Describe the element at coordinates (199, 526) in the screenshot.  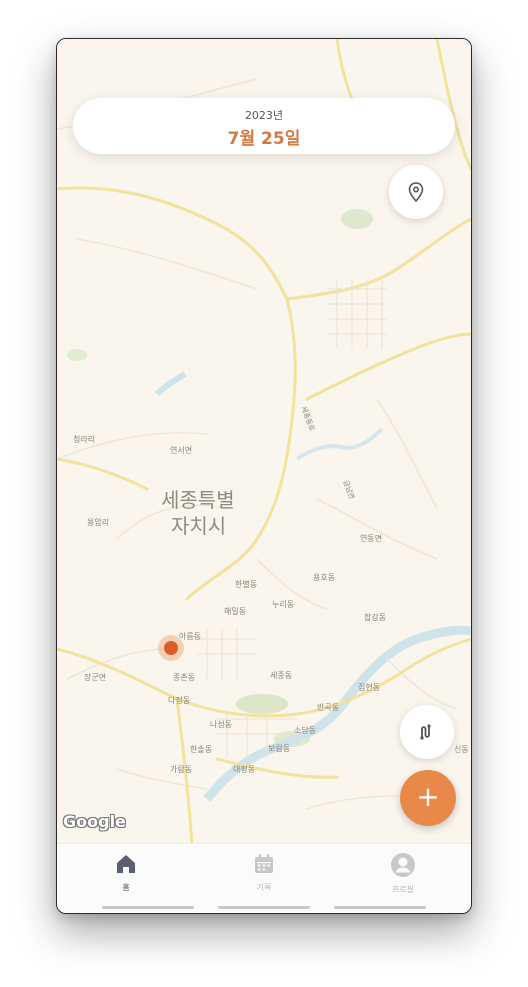
I see `map-label-sejong-city-2: 자치시` at that location.